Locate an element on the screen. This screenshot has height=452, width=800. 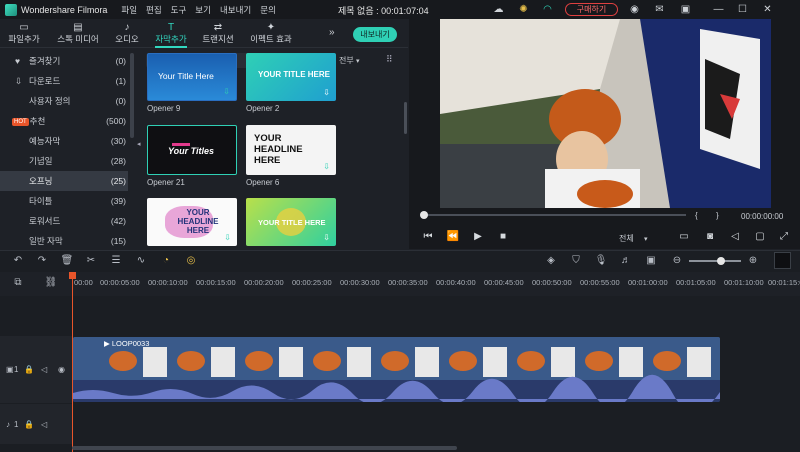
hot-badge: HOT is located at coordinates (20, 121).